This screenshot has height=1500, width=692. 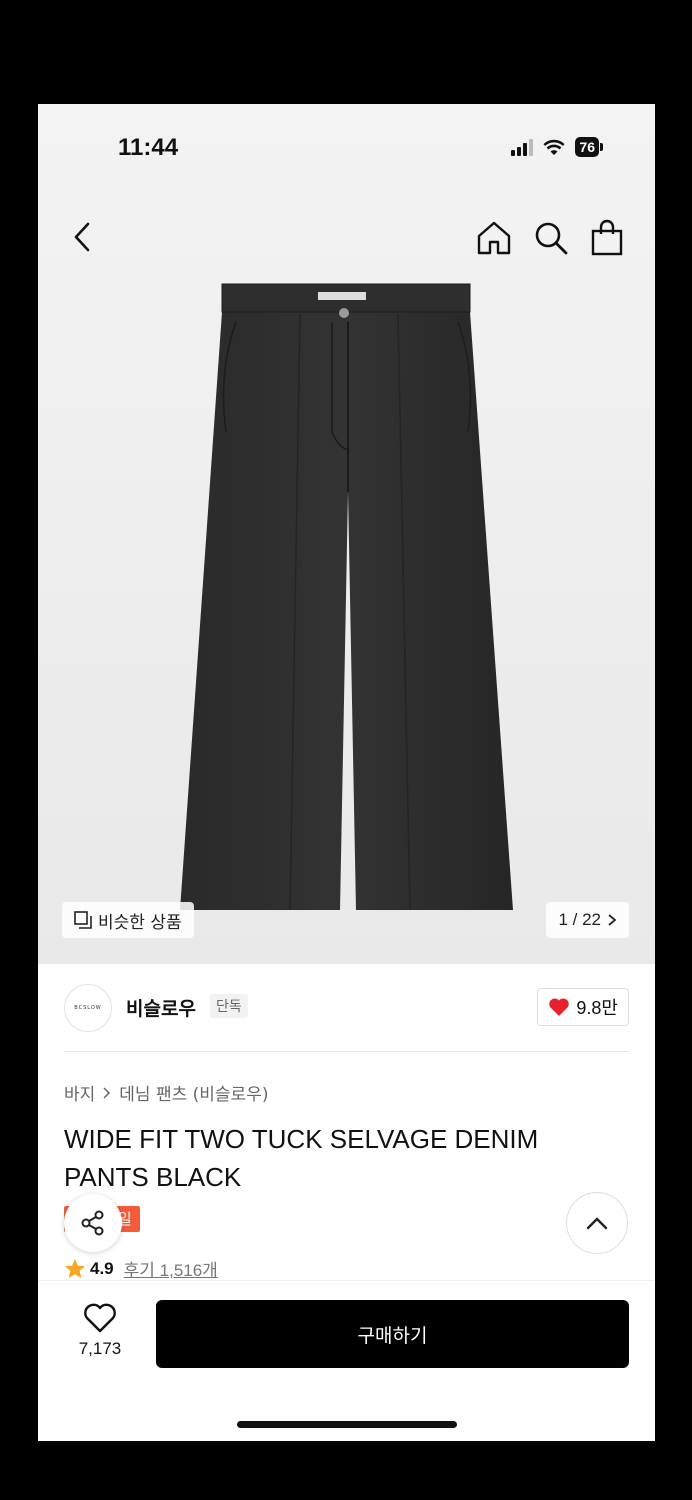 I want to click on share-icon, so click(x=92, y=1223).